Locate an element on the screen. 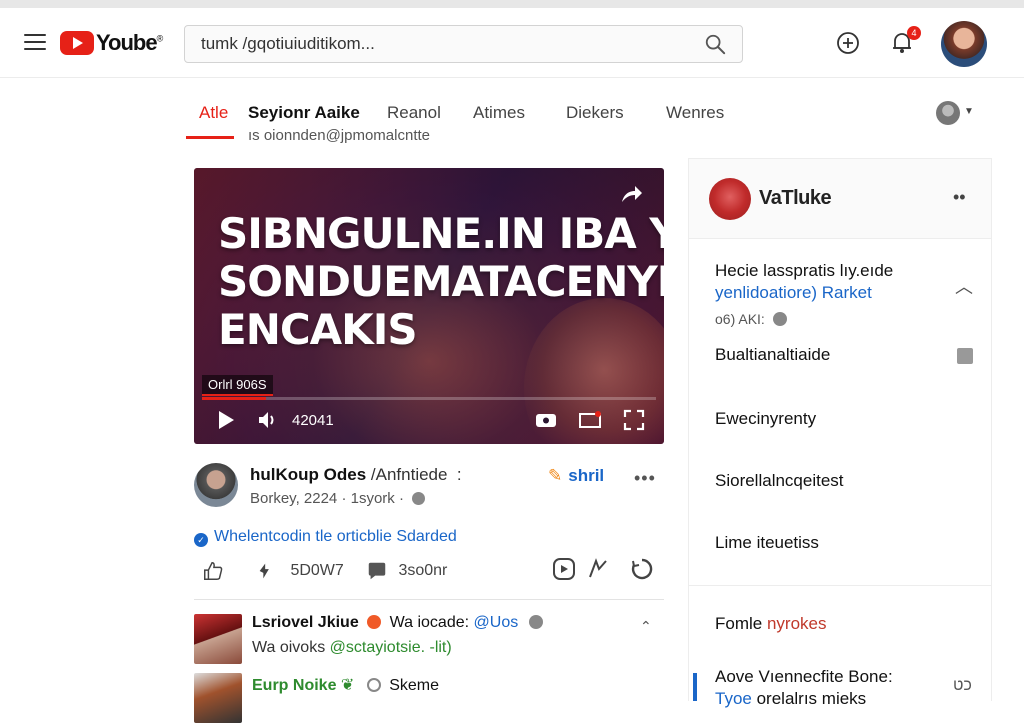 Image resolution: width=1024 pixels, height=723 pixels. bottom-item-link: Tyoe is located at coordinates (733, 698).